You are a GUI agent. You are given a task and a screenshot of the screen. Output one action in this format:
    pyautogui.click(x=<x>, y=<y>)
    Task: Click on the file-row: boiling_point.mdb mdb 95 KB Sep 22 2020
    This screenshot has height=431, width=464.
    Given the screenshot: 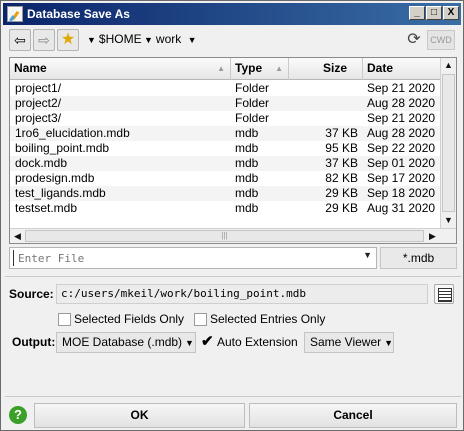 What is the action you would take?
    pyautogui.click(x=225, y=148)
    